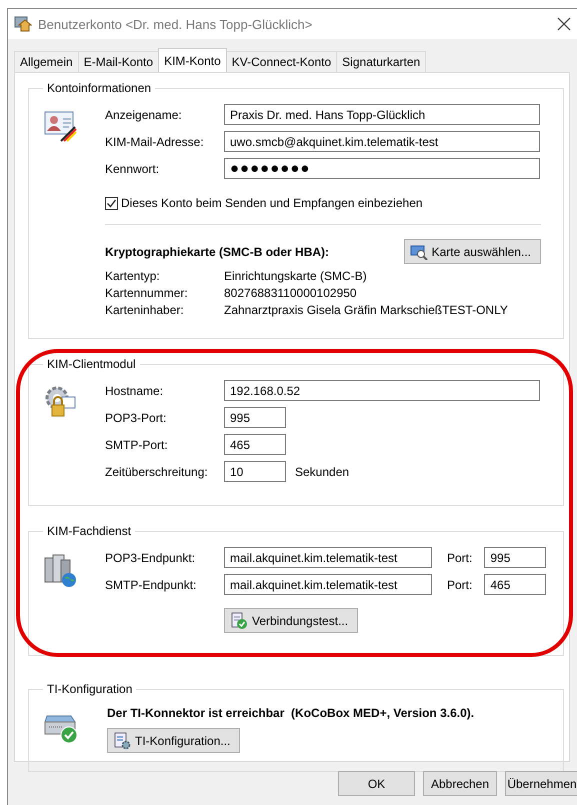  What do you see at coordinates (134, 391) in the screenshot?
I see `field-label: Hostname:` at bounding box center [134, 391].